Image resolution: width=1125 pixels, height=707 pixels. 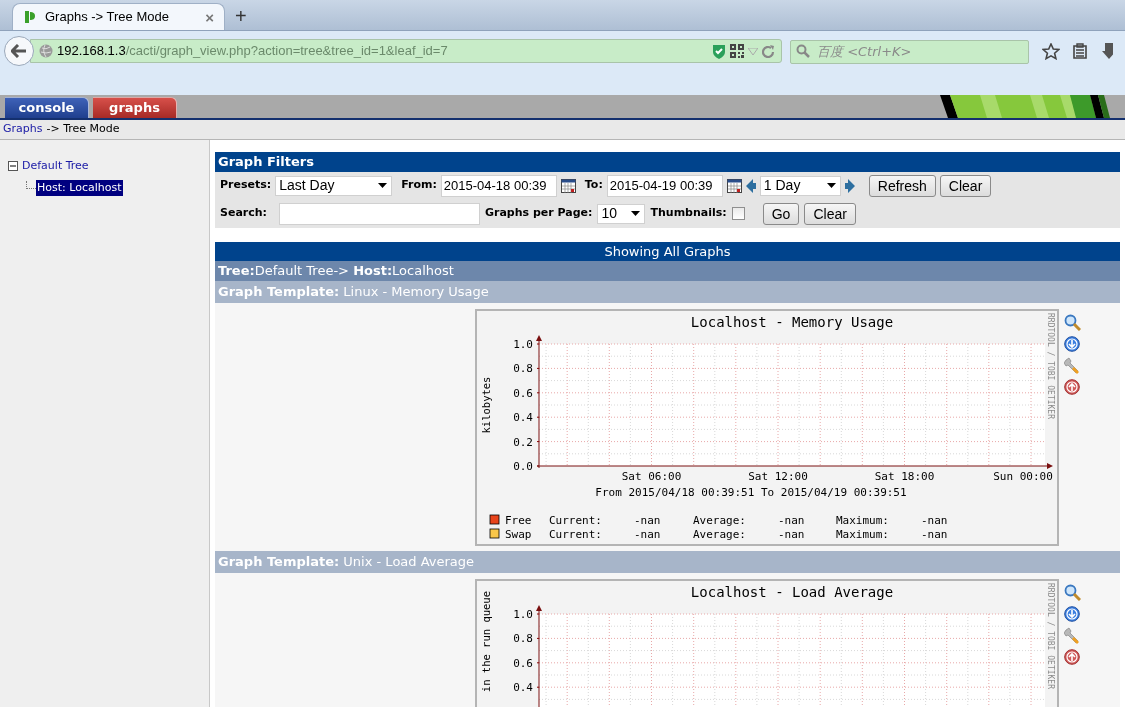 What do you see at coordinates (246, 185) in the screenshot?
I see `field-label: Presets:` at bounding box center [246, 185].